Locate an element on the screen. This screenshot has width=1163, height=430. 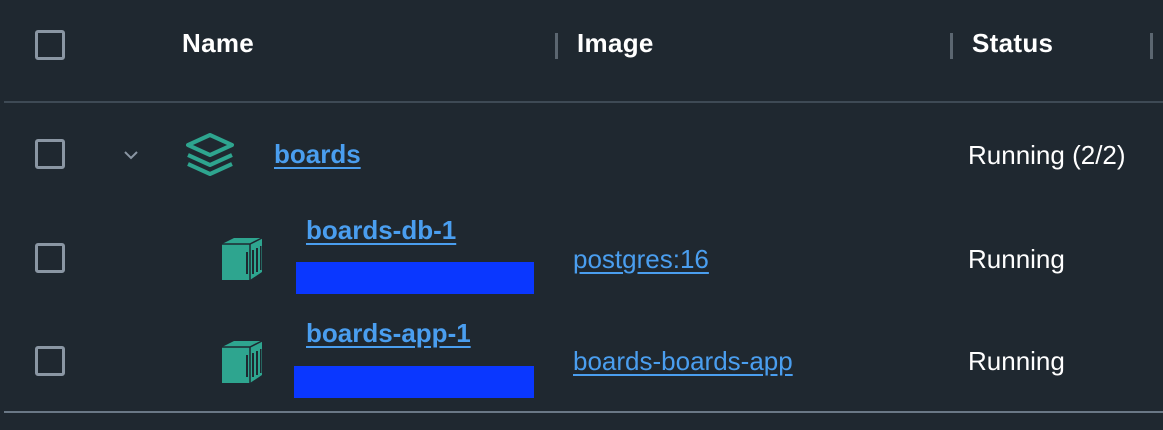
group-name-link: boards is located at coordinates (317, 154).